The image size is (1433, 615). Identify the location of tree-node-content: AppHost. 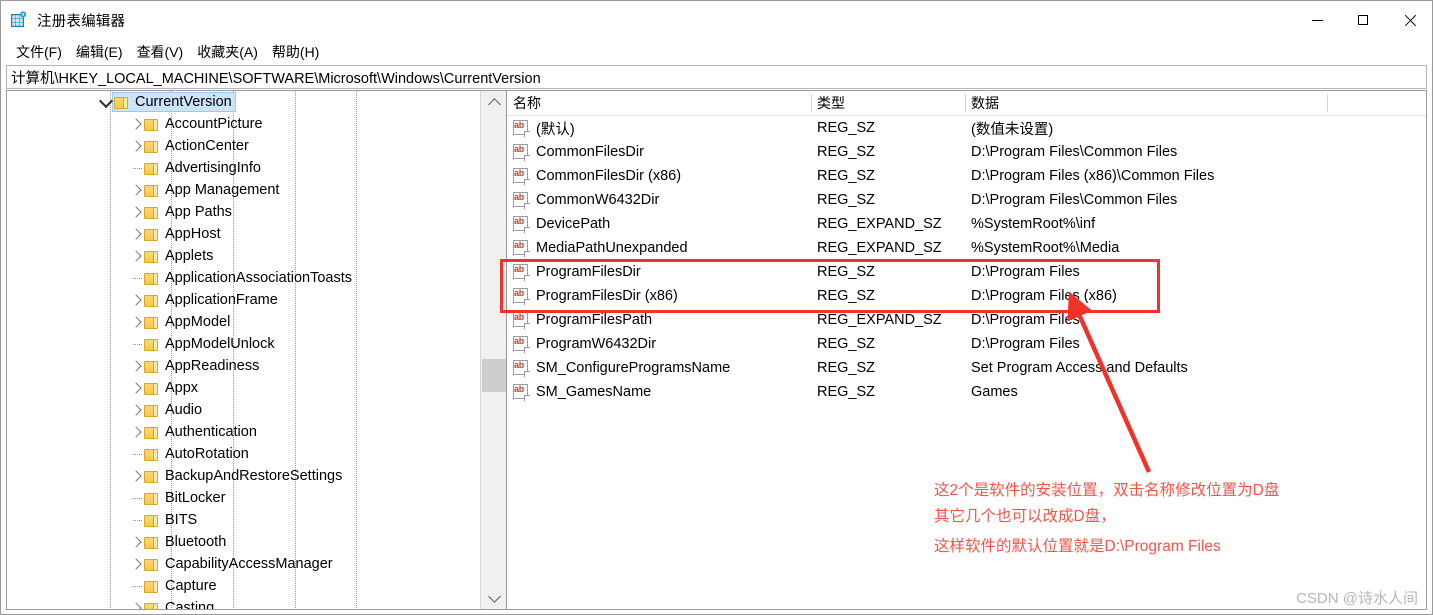
(182, 234).